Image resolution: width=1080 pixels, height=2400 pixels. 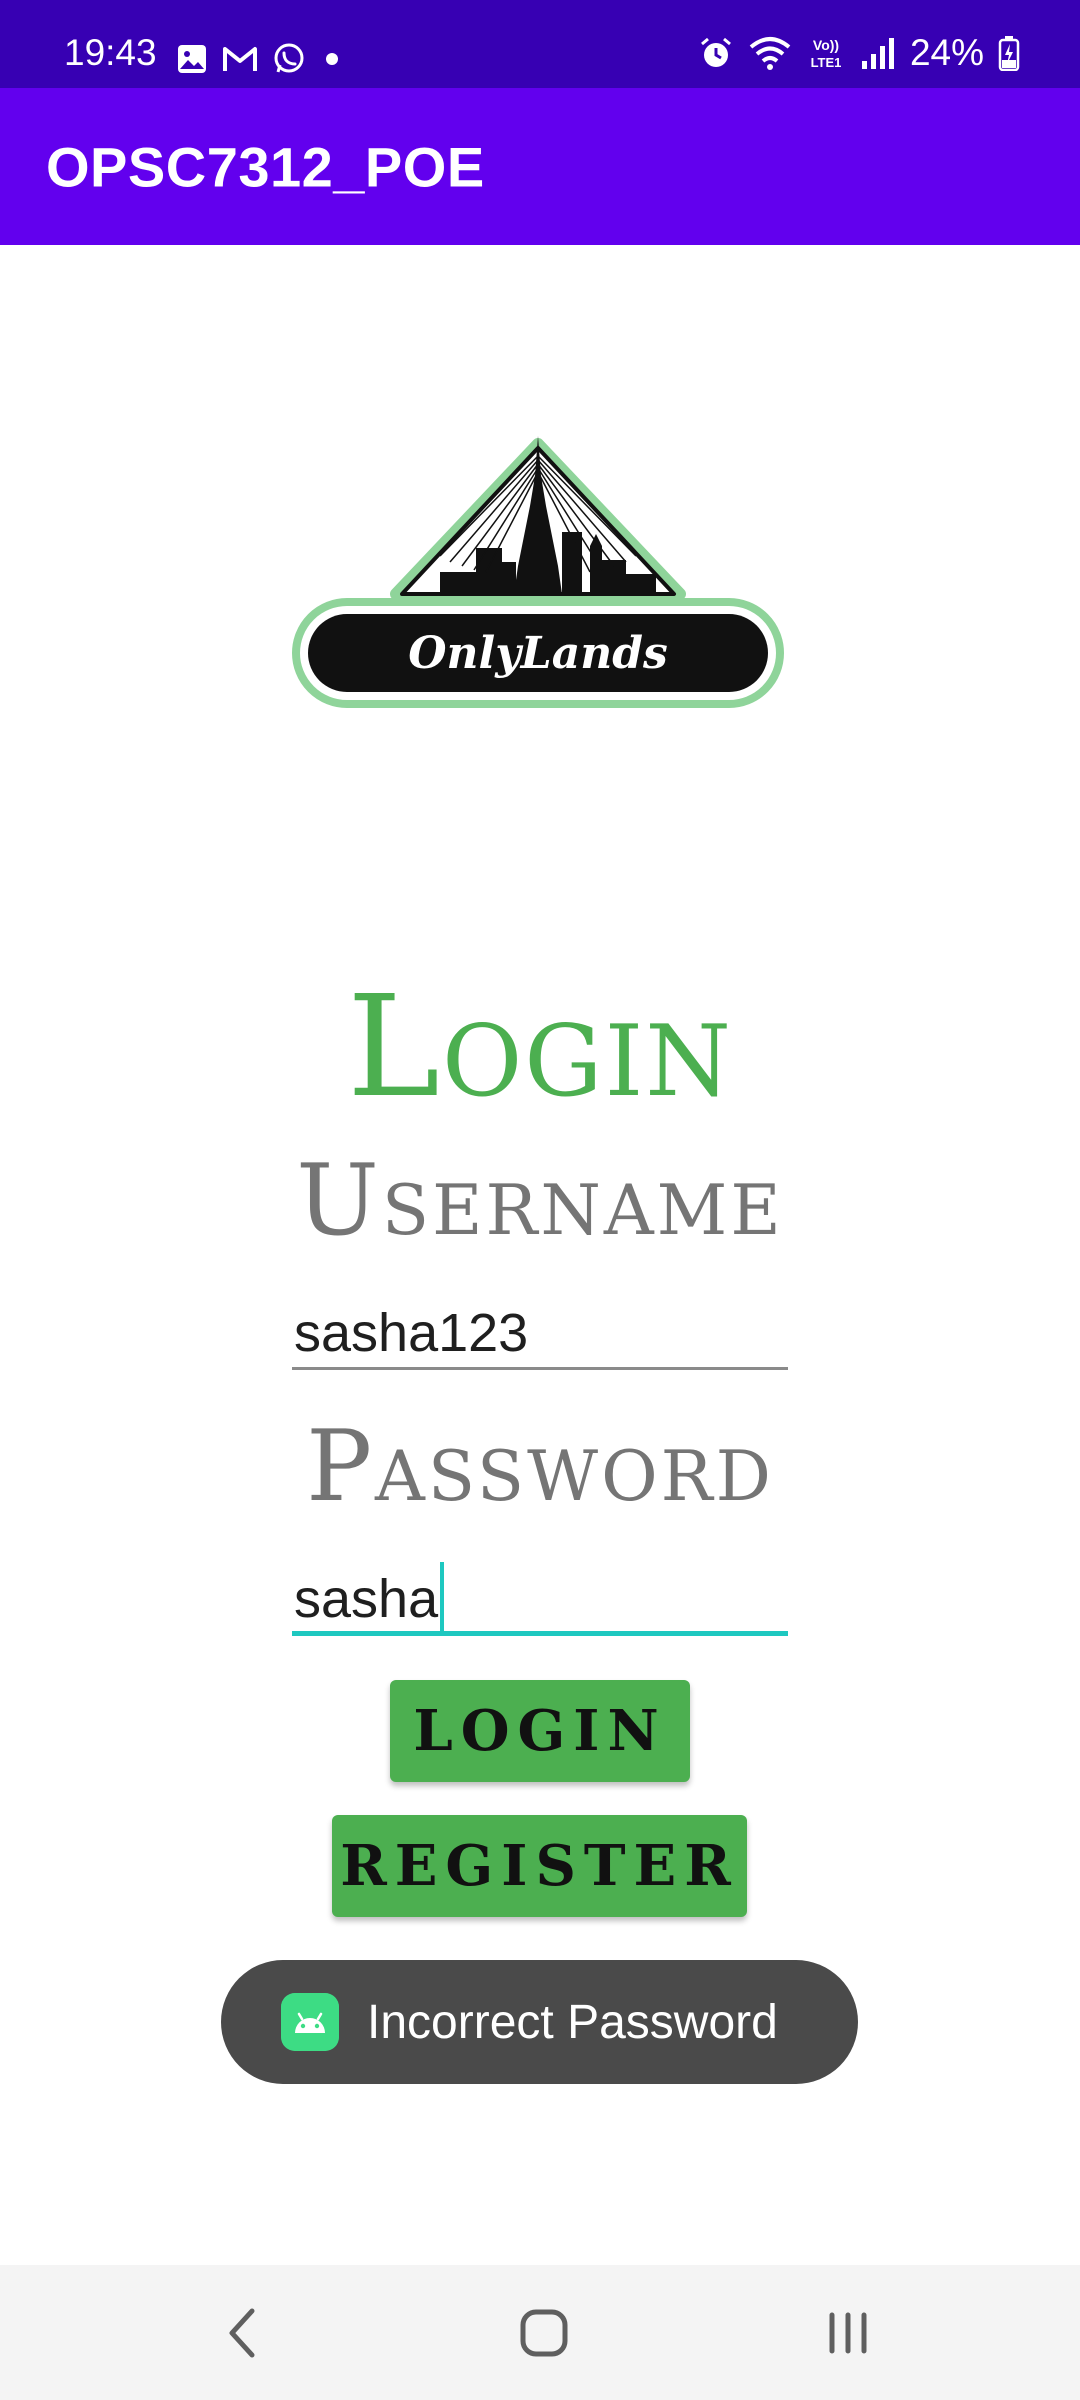 What do you see at coordinates (540, 1467) in the screenshot?
I see `password-label: Password` at bounding box center [540, 1467].